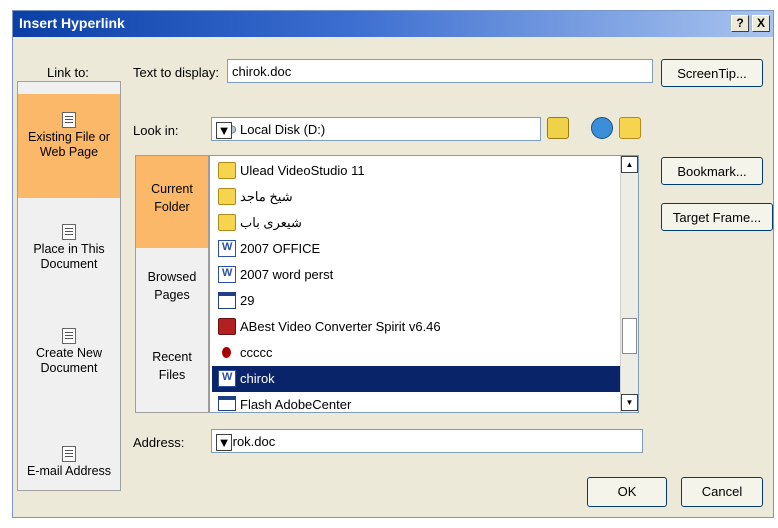 The width and height of the screenshot is (778, 528). I want to click on cancel-button: Cancel, so click(722, 492).